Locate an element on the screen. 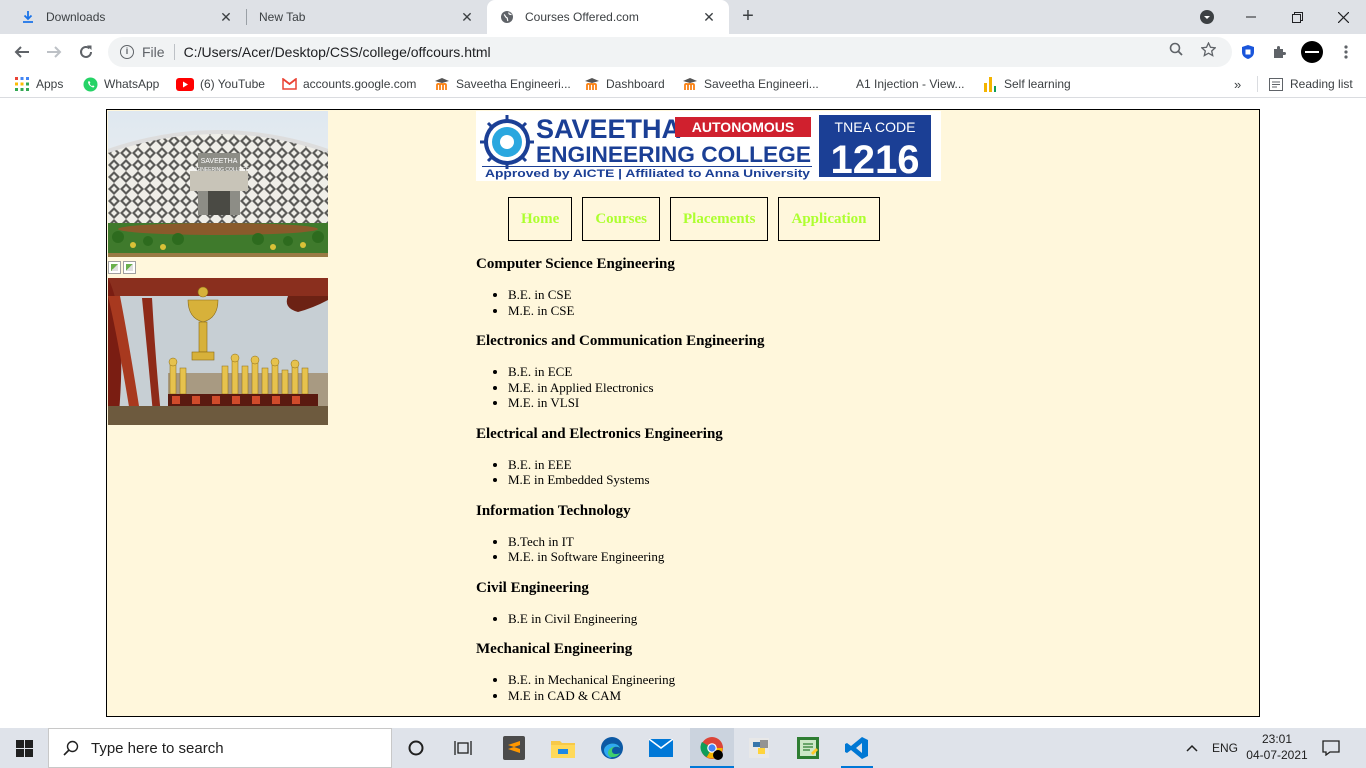 This screenshot has height=768, width=1366. nav-home-link: Home is located at coordinates (540, 219).